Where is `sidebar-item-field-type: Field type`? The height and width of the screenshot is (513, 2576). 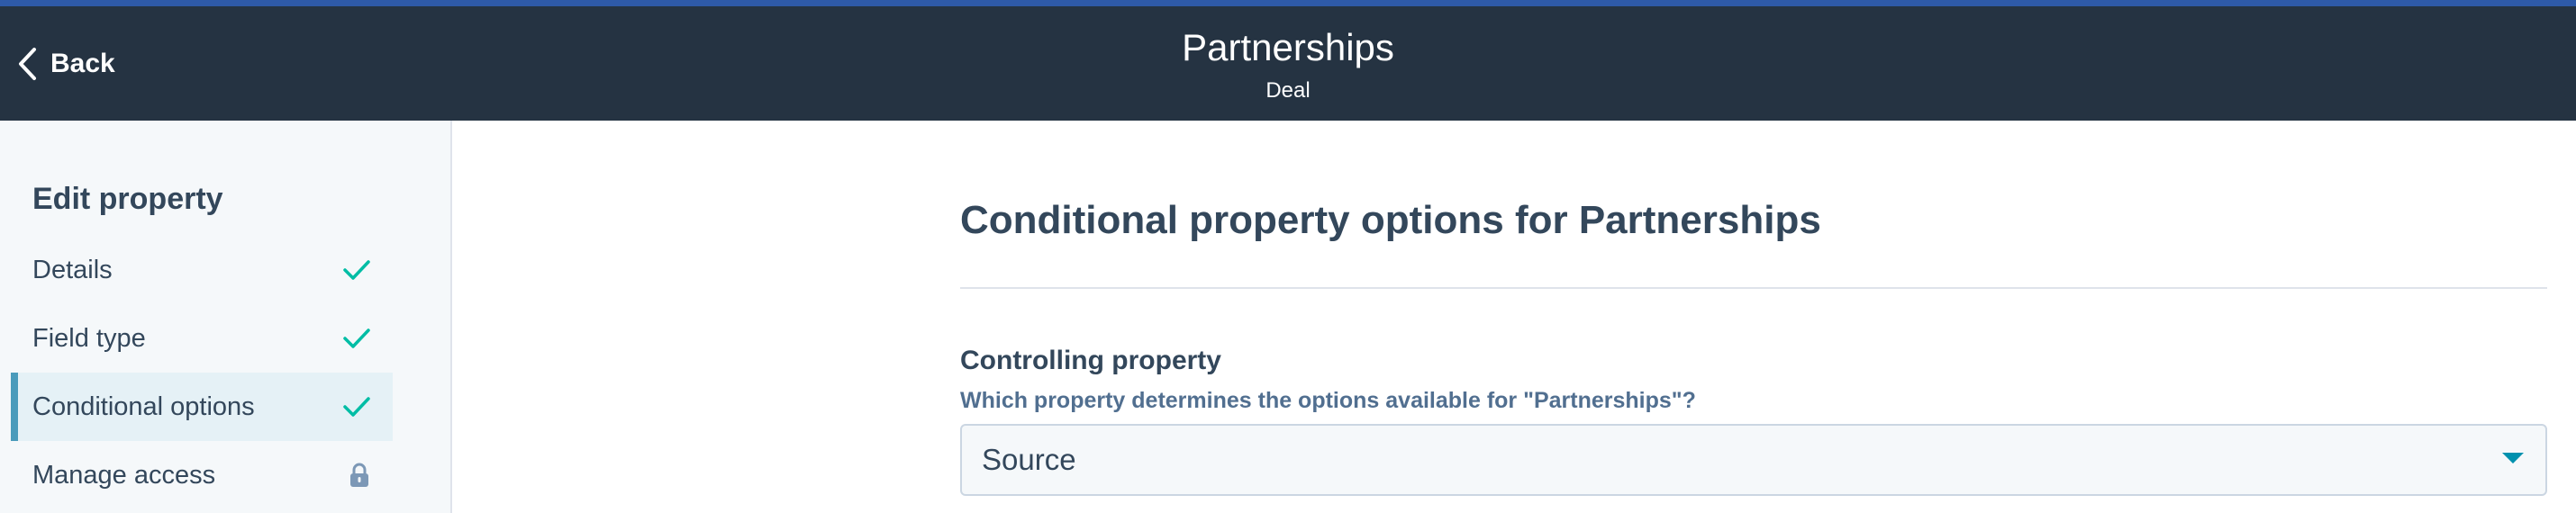 sidebar-item-field-type: Field type is located at coordinates (202, 339).